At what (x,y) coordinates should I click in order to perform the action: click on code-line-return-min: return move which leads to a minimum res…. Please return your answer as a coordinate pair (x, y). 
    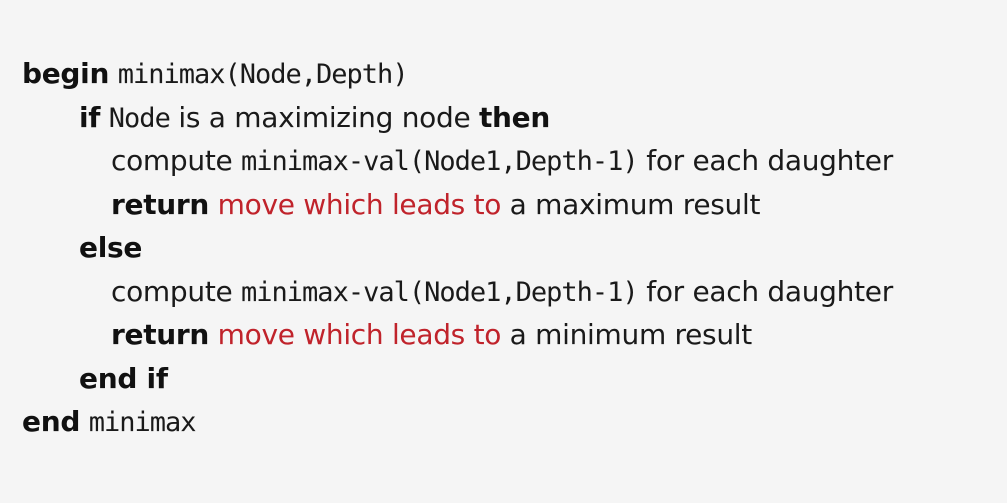
    Looking at the image, I should click on (457, 335).